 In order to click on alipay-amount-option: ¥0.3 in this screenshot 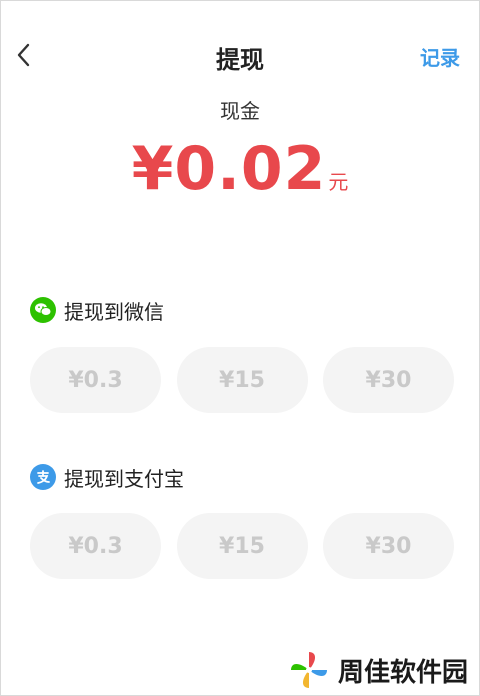, I will do `click(95, 546)`.